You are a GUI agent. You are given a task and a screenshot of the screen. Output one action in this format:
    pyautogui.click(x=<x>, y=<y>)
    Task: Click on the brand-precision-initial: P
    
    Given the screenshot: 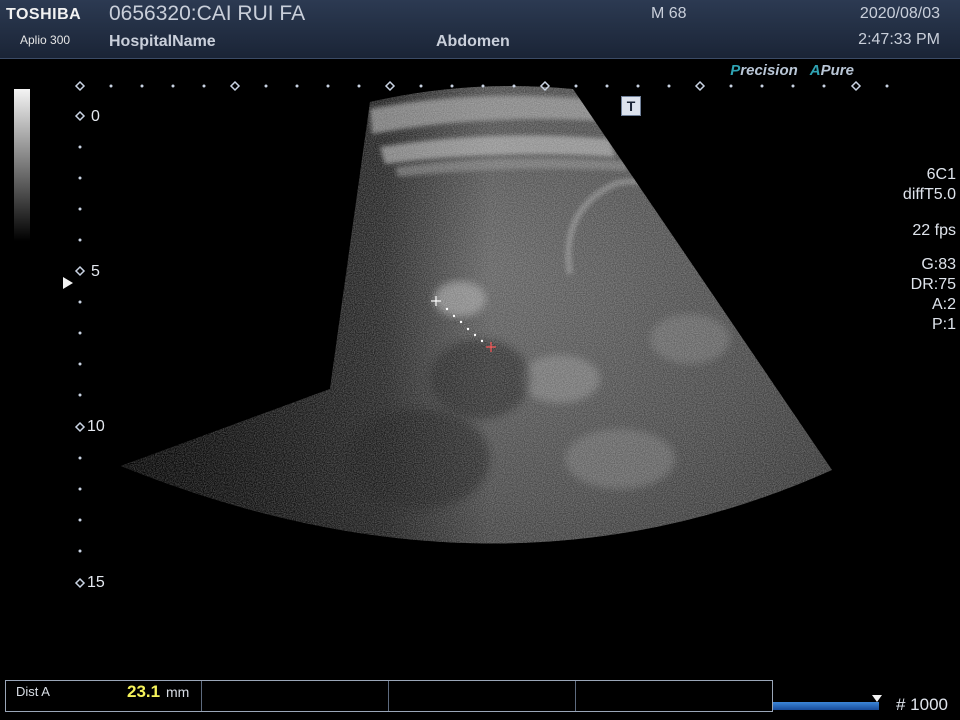 What is the action you would take?
    pyautogui.click(x=735, y=70)
    